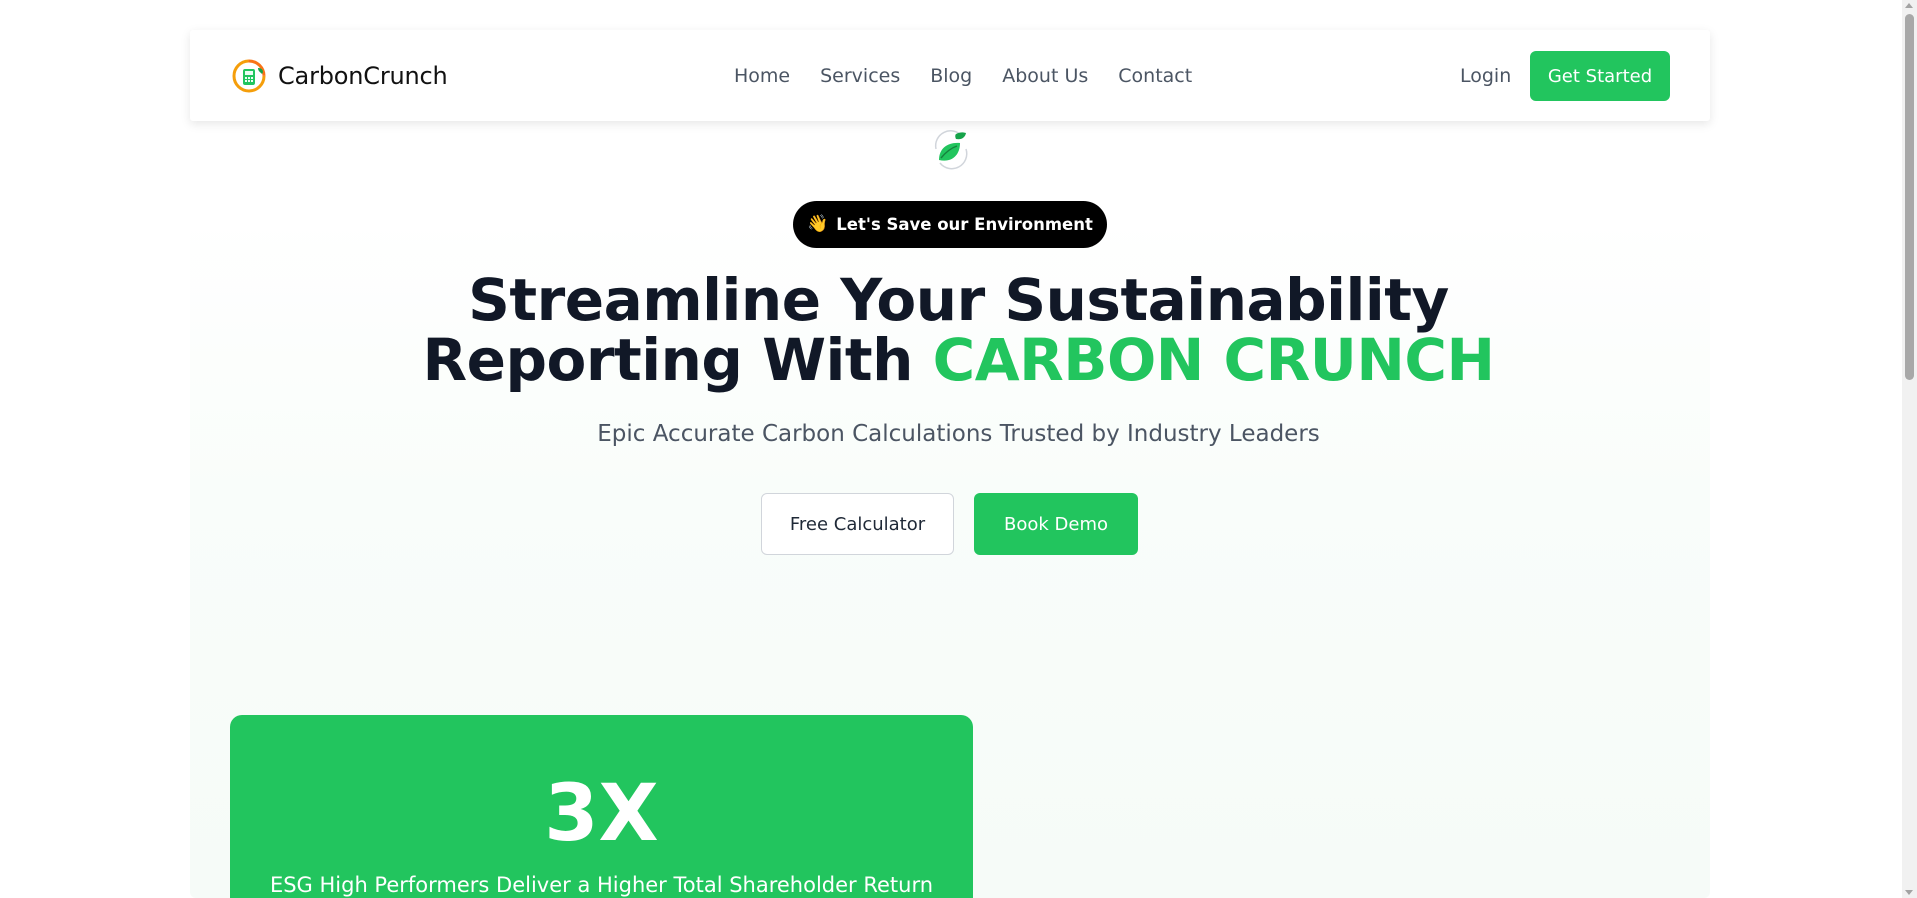 Image resolution: width=1917 pixels, height=898 pixels. What do you see at coordinates (1909, 449) in the screenshot?
I see `vertical-scrollbar` at bounding box center [1909, 449].